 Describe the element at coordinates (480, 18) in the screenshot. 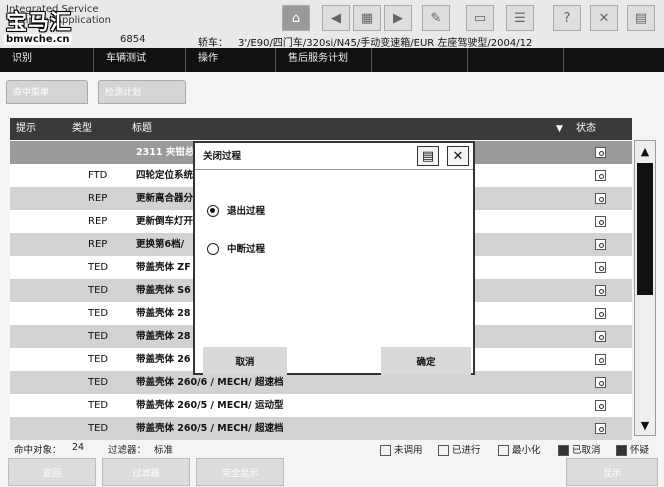

I see `window-icon: ▭` at that location.